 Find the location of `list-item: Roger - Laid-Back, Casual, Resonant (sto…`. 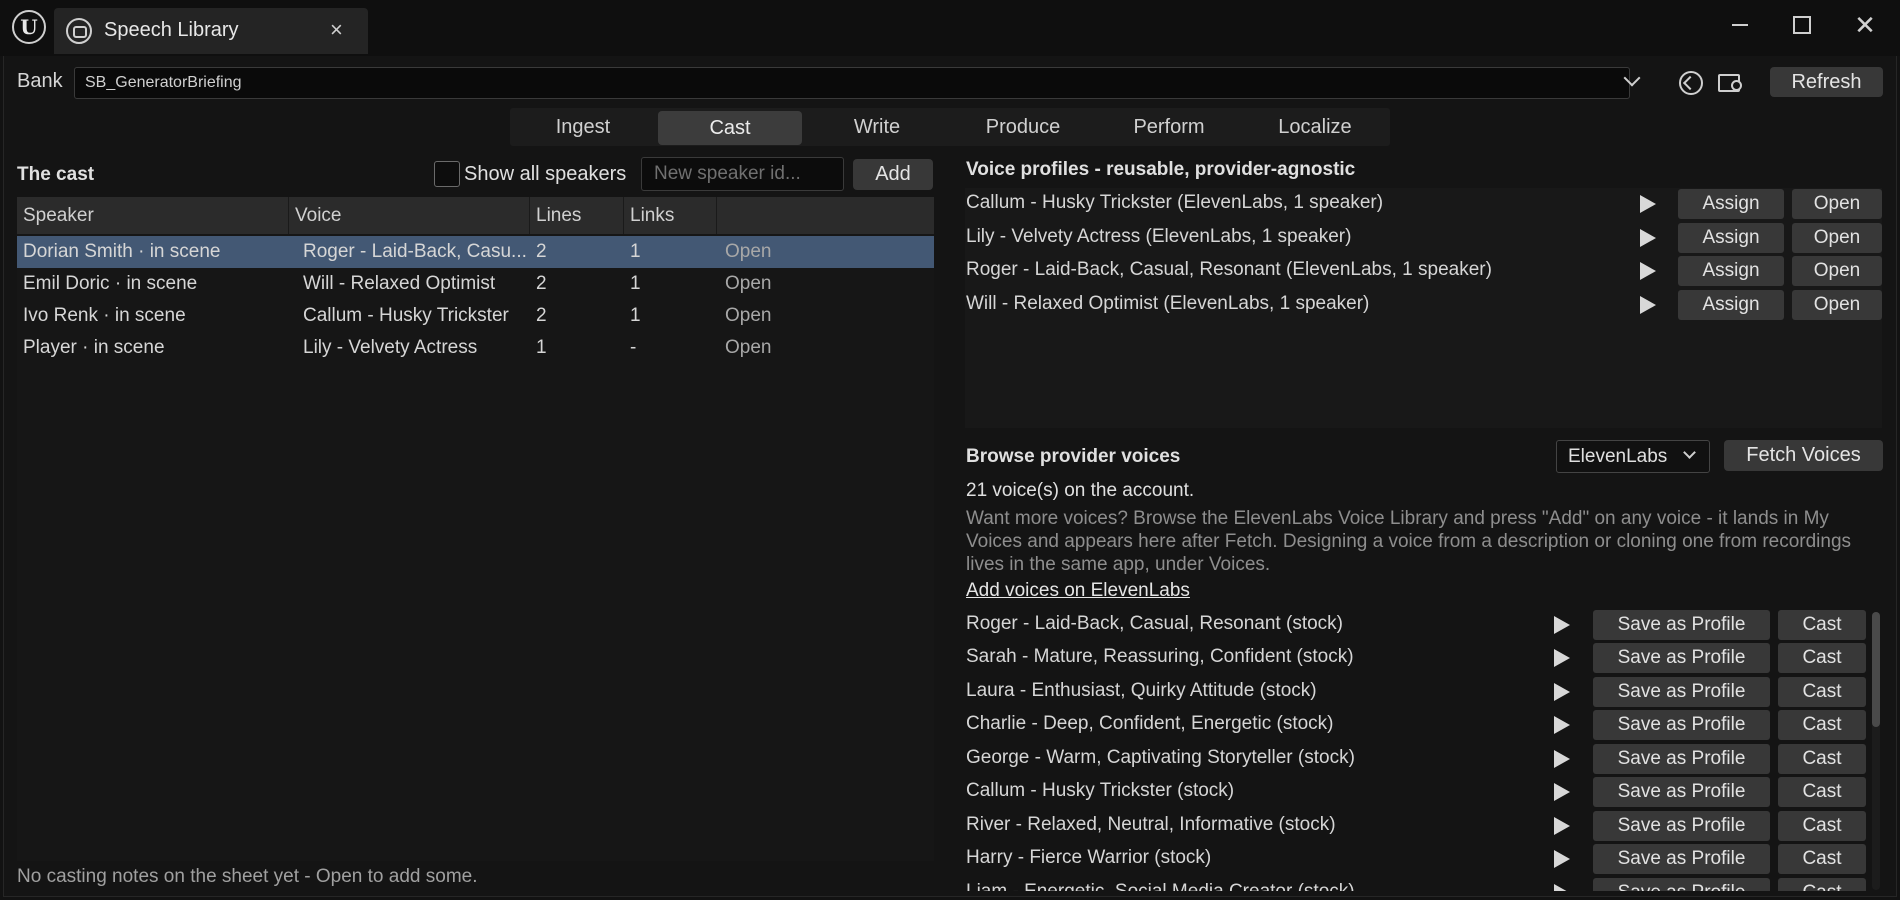

list-item: Roger - Laid-Back, Casual, Resonant (sto… is located at coordinates (1417, 625).